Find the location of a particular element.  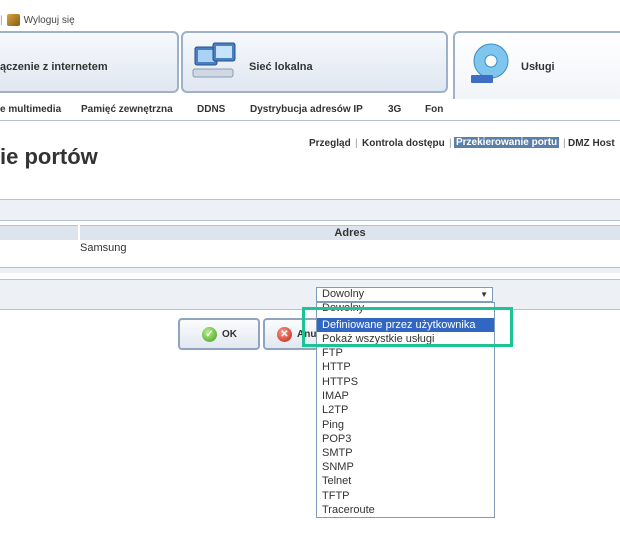

highlight-annotation is located at coordinates (407, 327).